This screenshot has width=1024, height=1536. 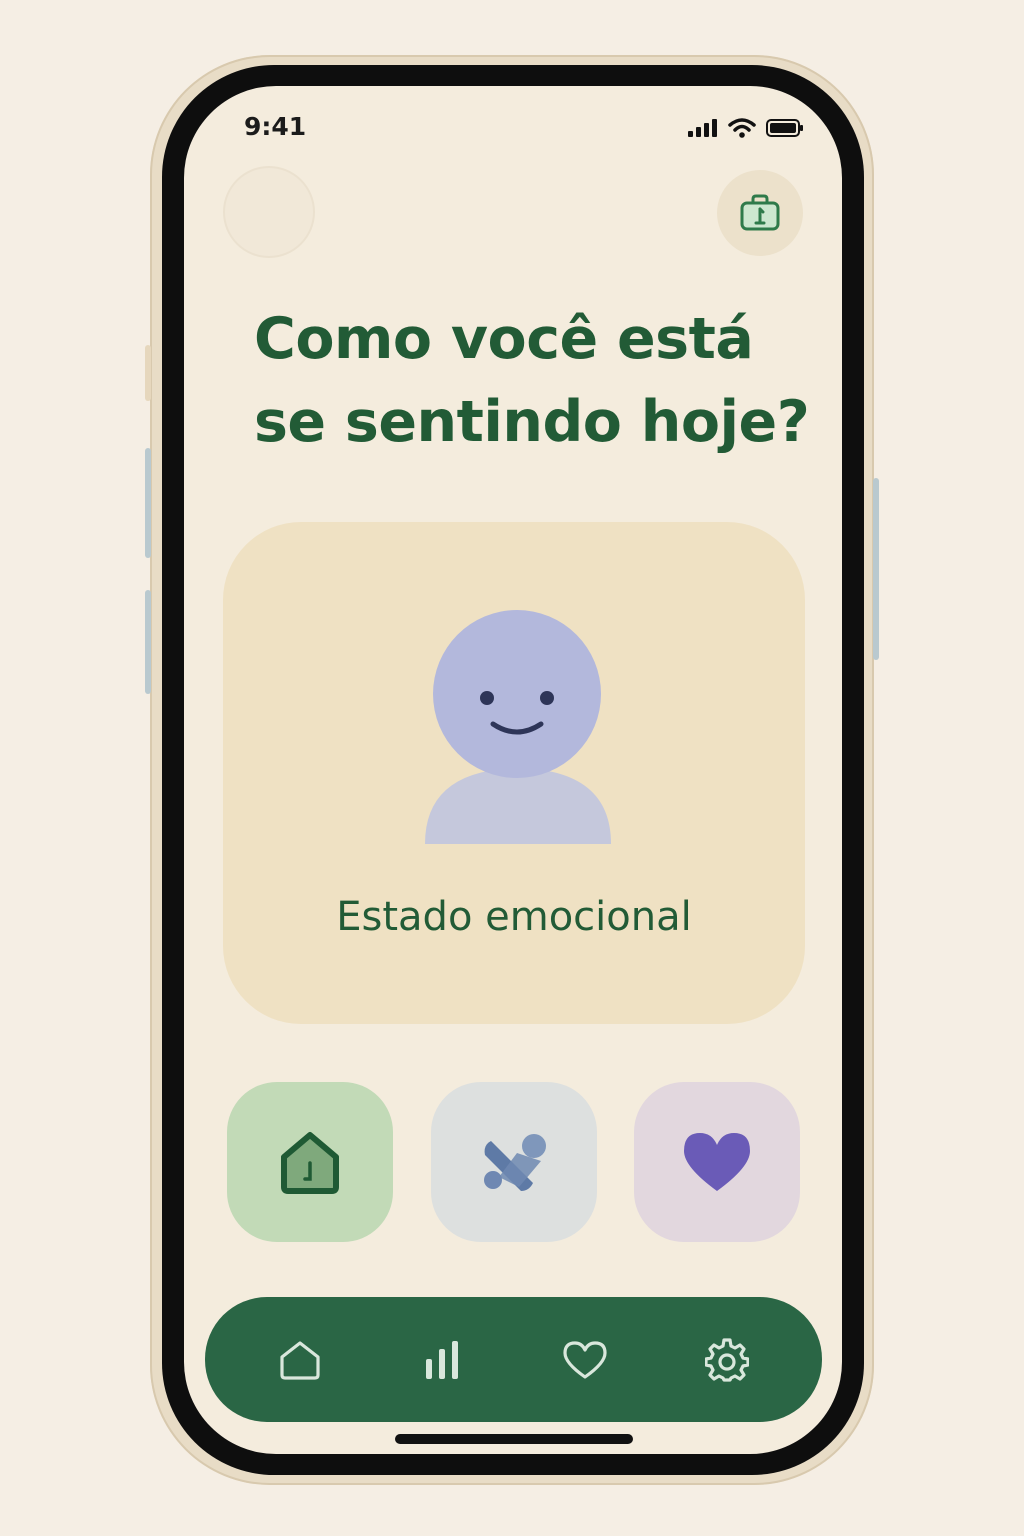 I want to click on status-time: 9:41, so click(x=275, y=126).